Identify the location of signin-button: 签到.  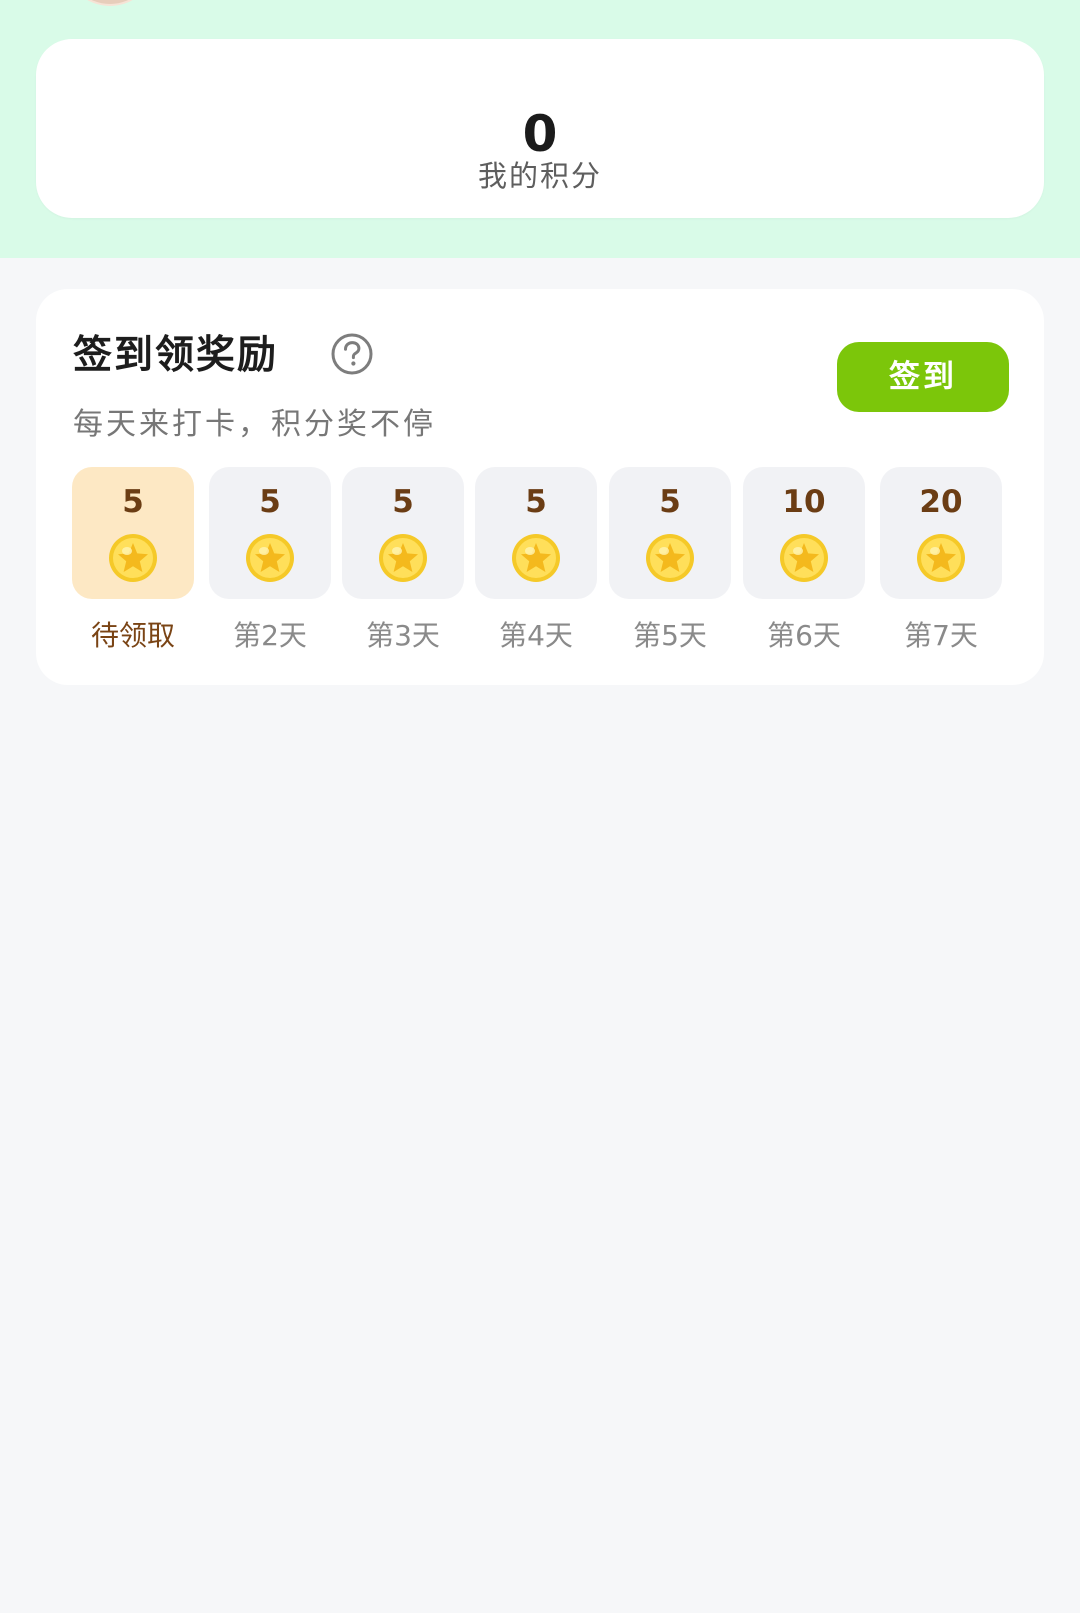
(923, 377).